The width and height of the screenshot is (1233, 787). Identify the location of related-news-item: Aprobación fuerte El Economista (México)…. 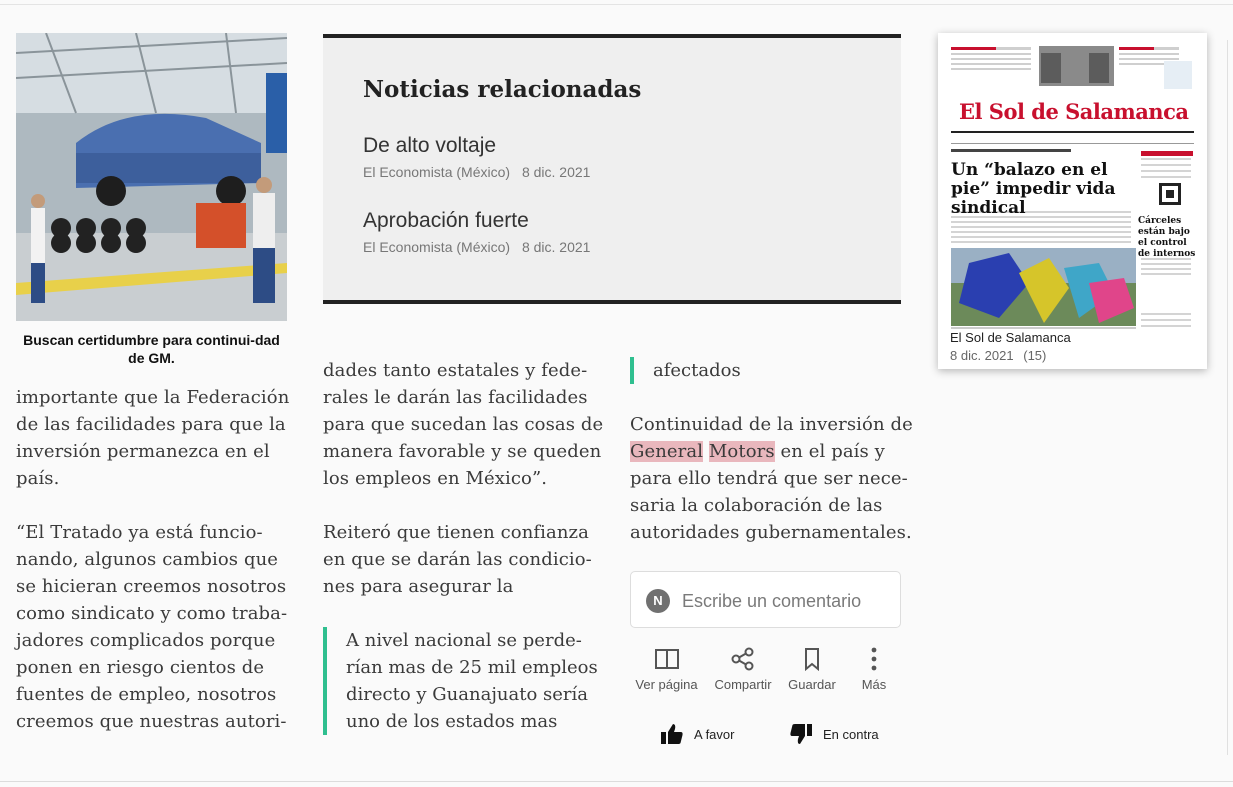
(476, 232).